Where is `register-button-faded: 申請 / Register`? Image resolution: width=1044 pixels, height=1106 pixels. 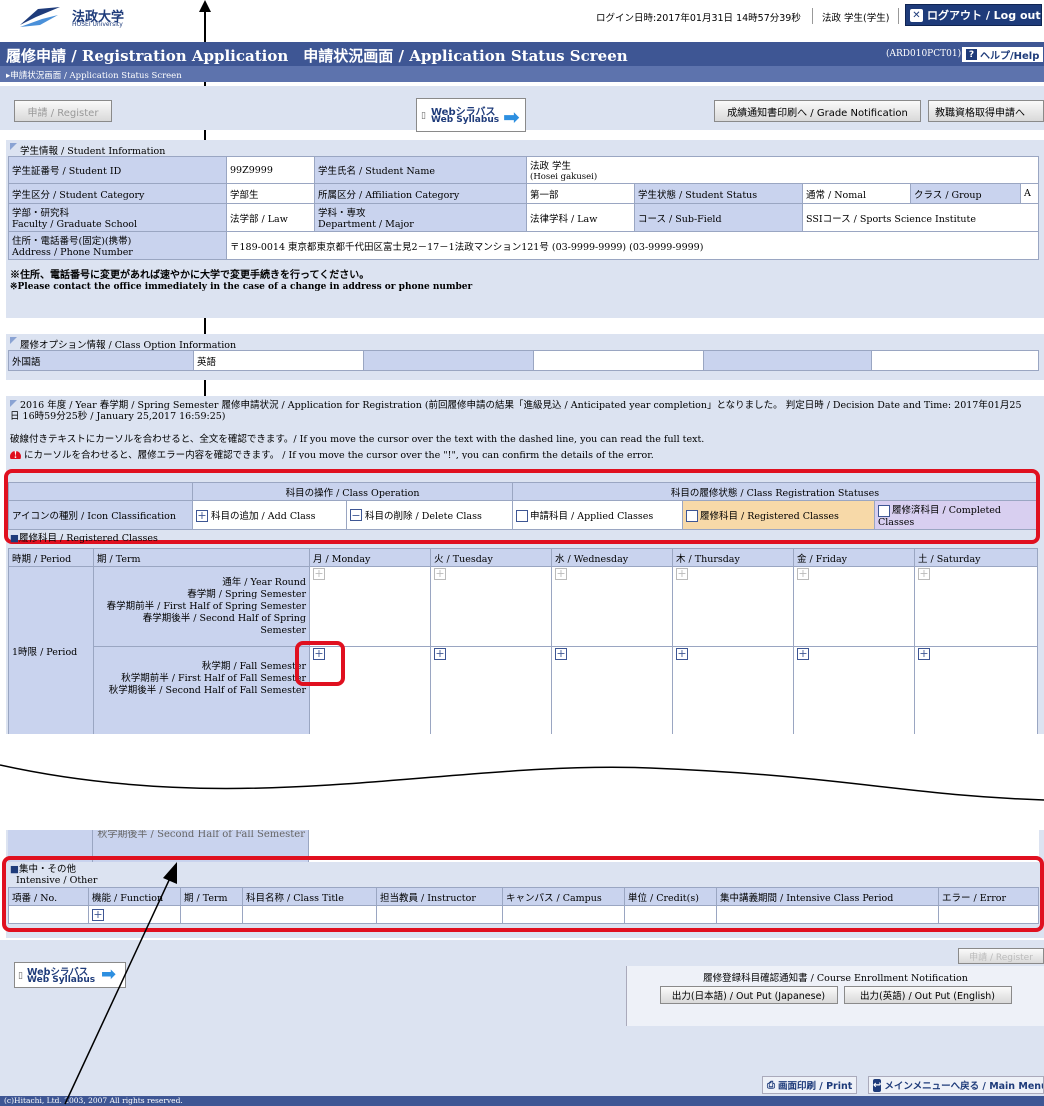
register-button-faded: 申請 / Register is located at coordinates (1001, 956).